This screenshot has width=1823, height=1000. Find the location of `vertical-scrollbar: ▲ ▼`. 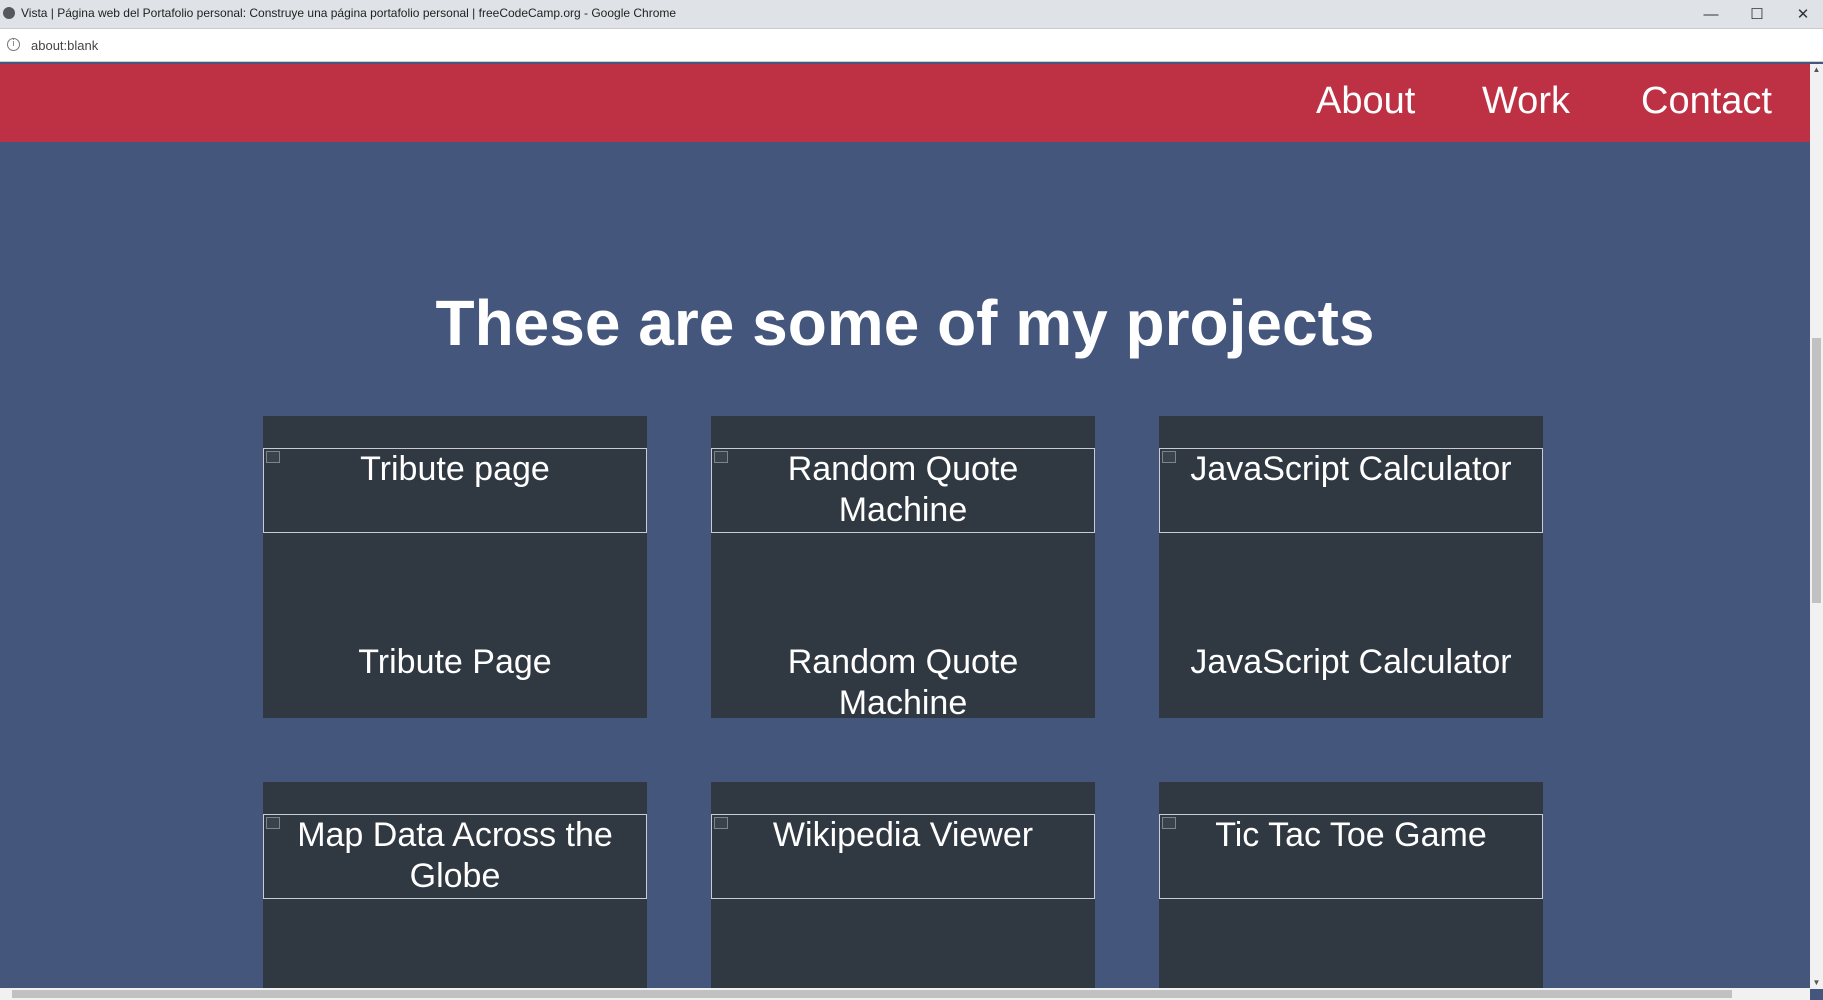

vertical-scrollbar: ▲ ▼ is located at coordinates (1816, 526).